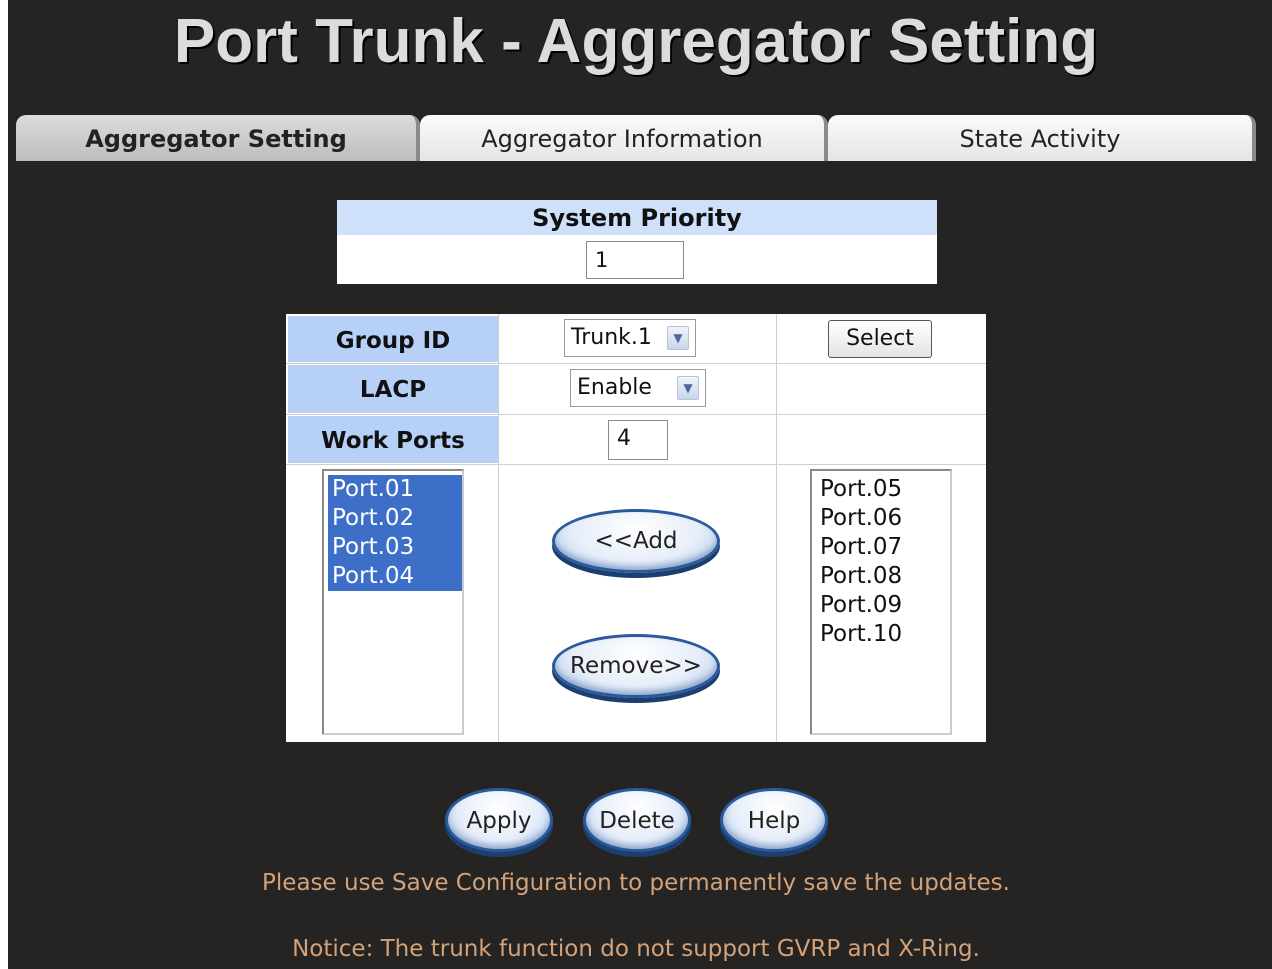 The height and width of the screenshot is (969, 1272). Describe the element at coordinates (883, 518) in the screenshot. I see `list-item: Port.06` at that location.